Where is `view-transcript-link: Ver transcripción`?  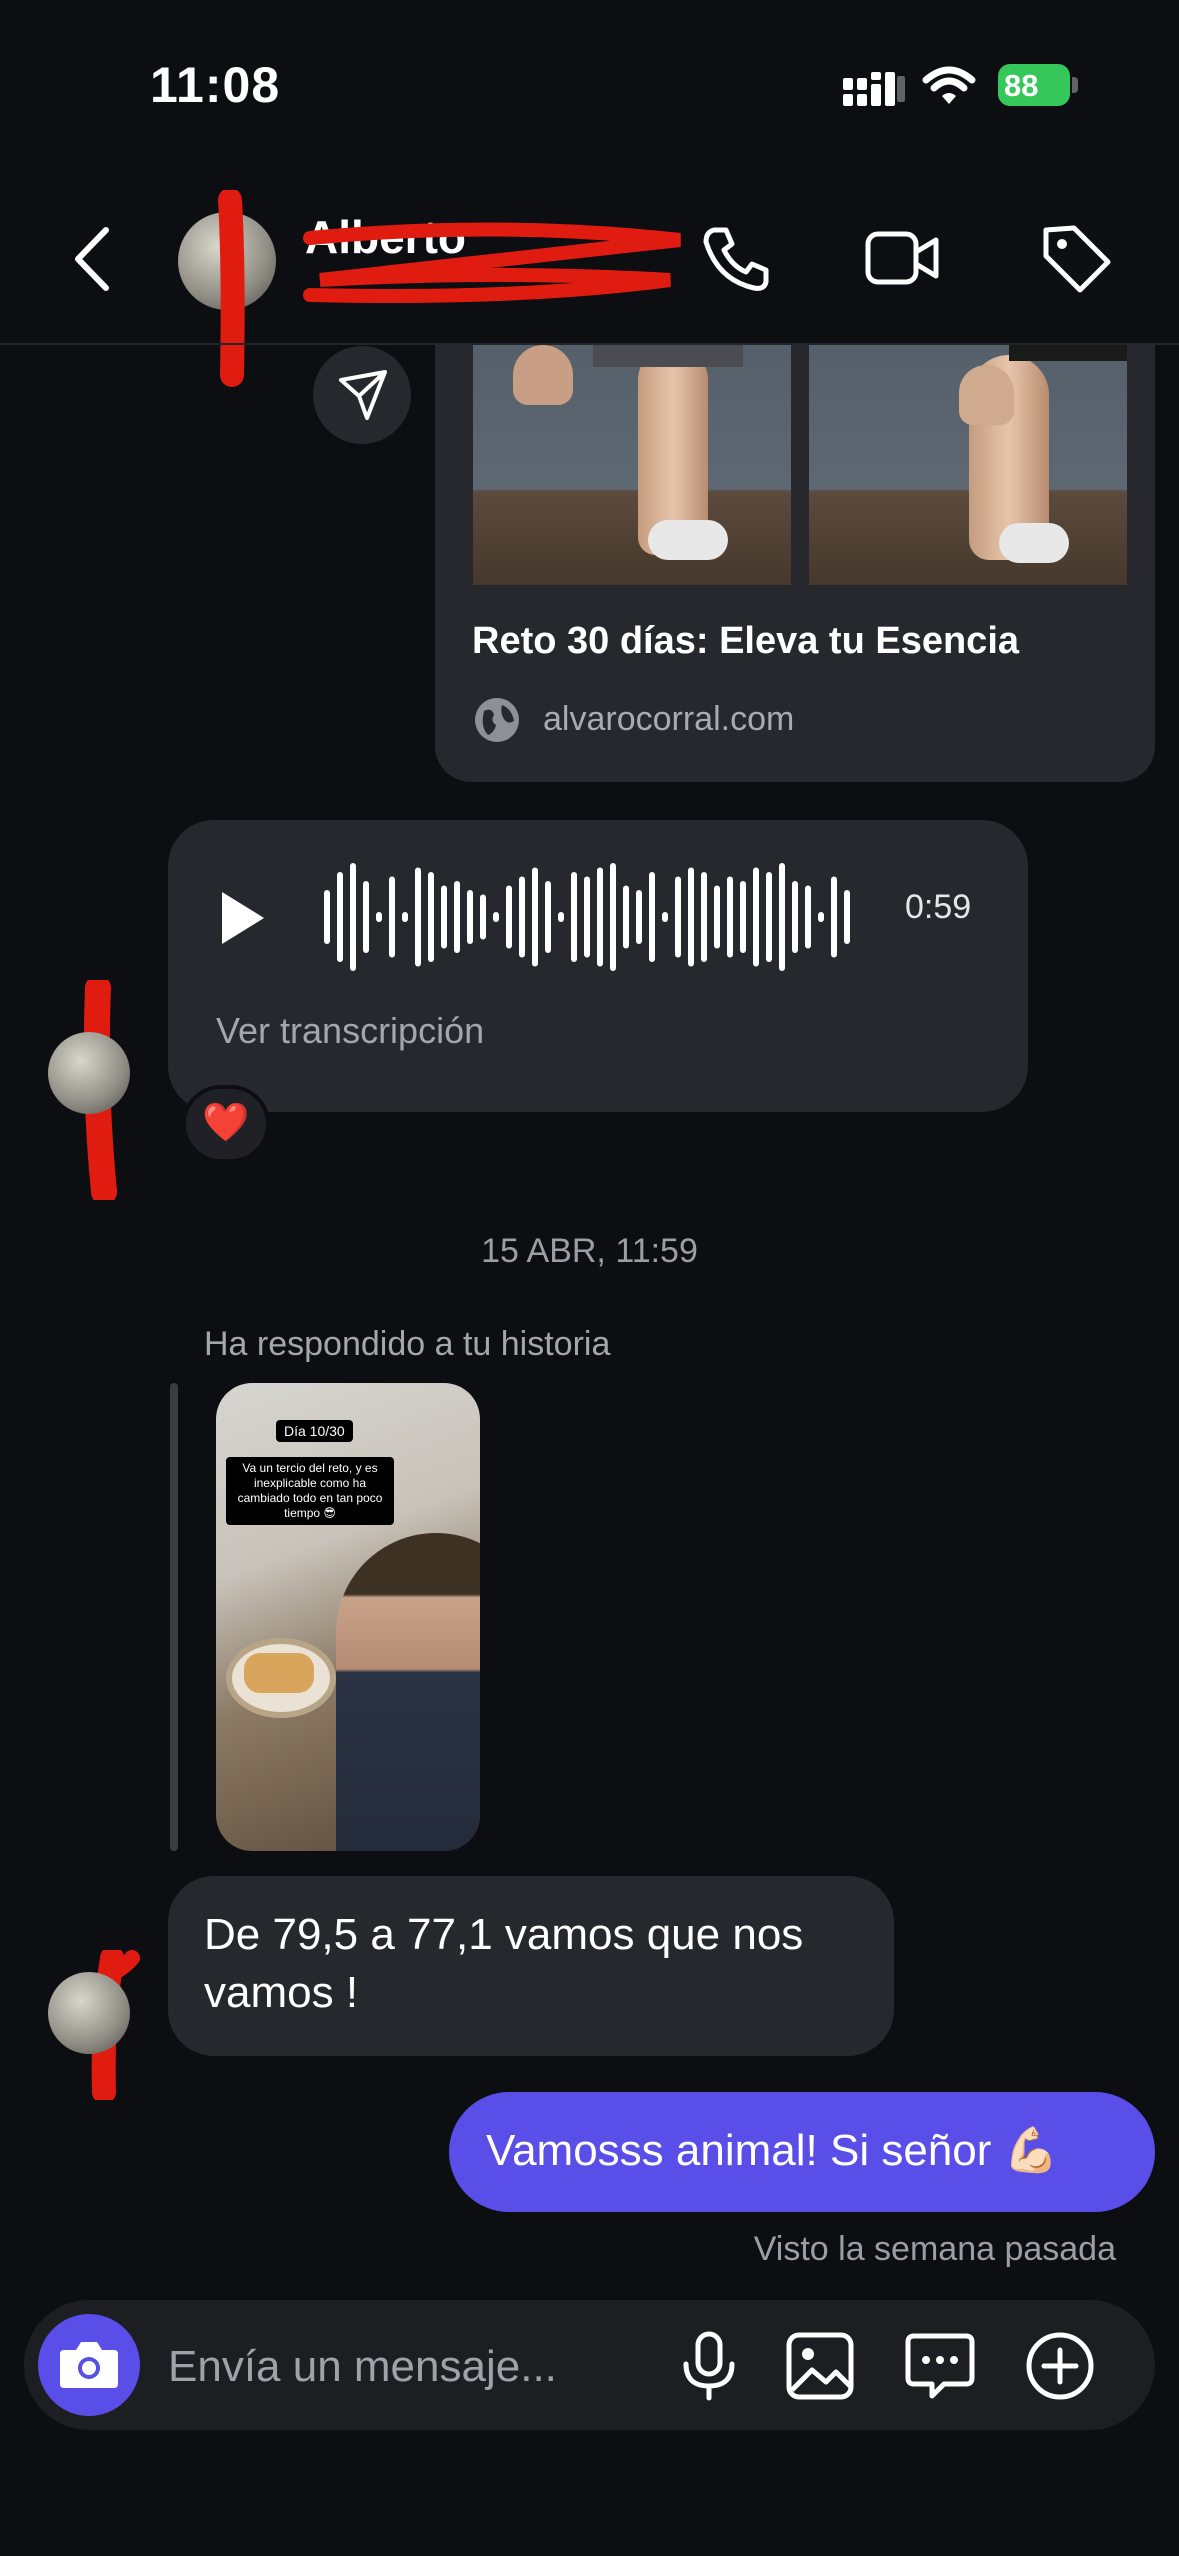
view-transcript-link: Ver transcripción is located at coordinates (350, 1031).